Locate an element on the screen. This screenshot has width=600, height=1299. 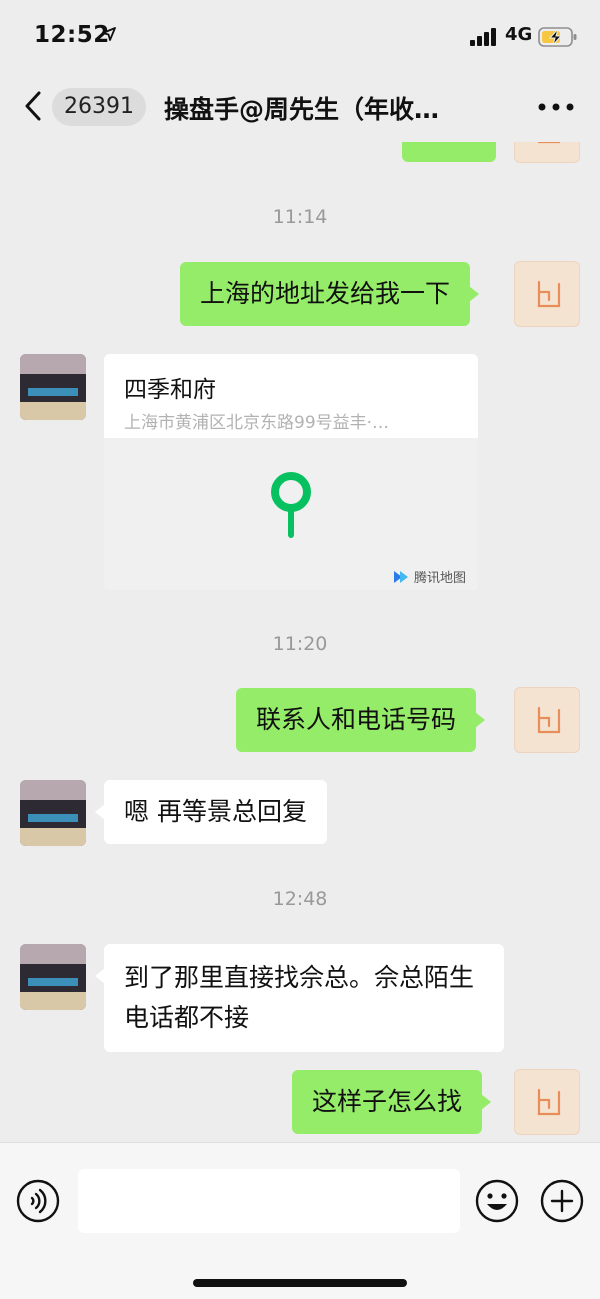
map-pin-icon is located at coordinates (291, 505).